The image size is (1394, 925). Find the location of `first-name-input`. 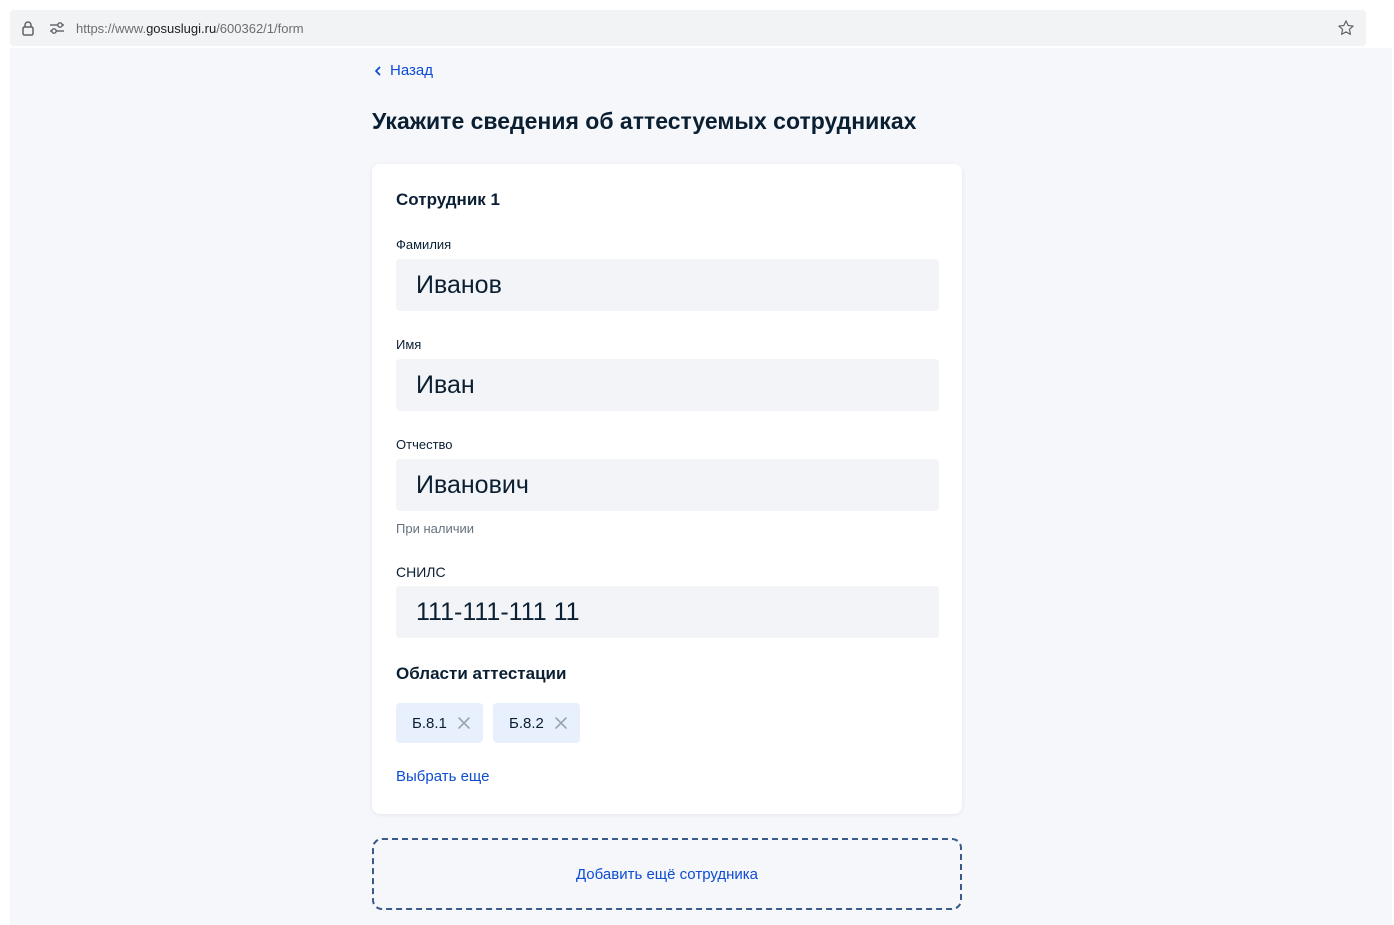

first-name-input is located at coordinates (667, 385).